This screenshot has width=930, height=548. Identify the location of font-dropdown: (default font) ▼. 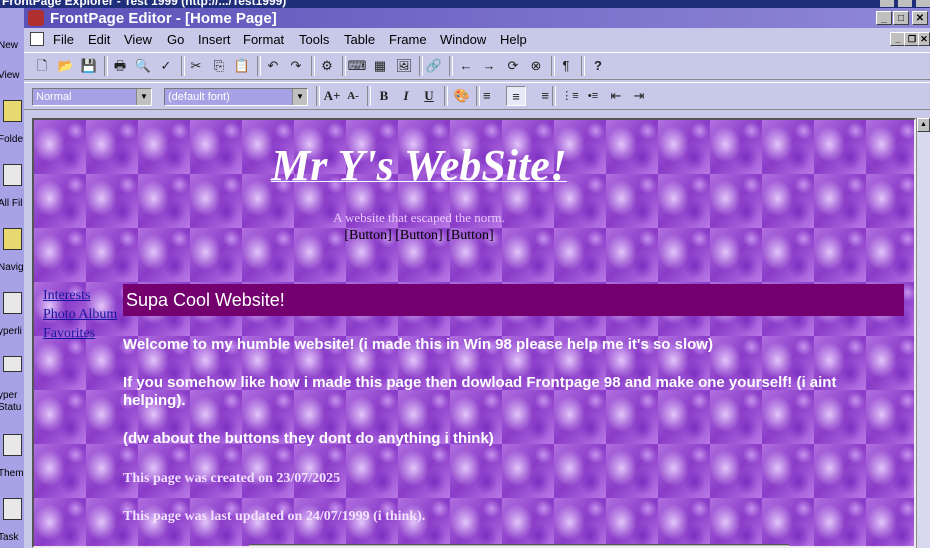
(236, 97).